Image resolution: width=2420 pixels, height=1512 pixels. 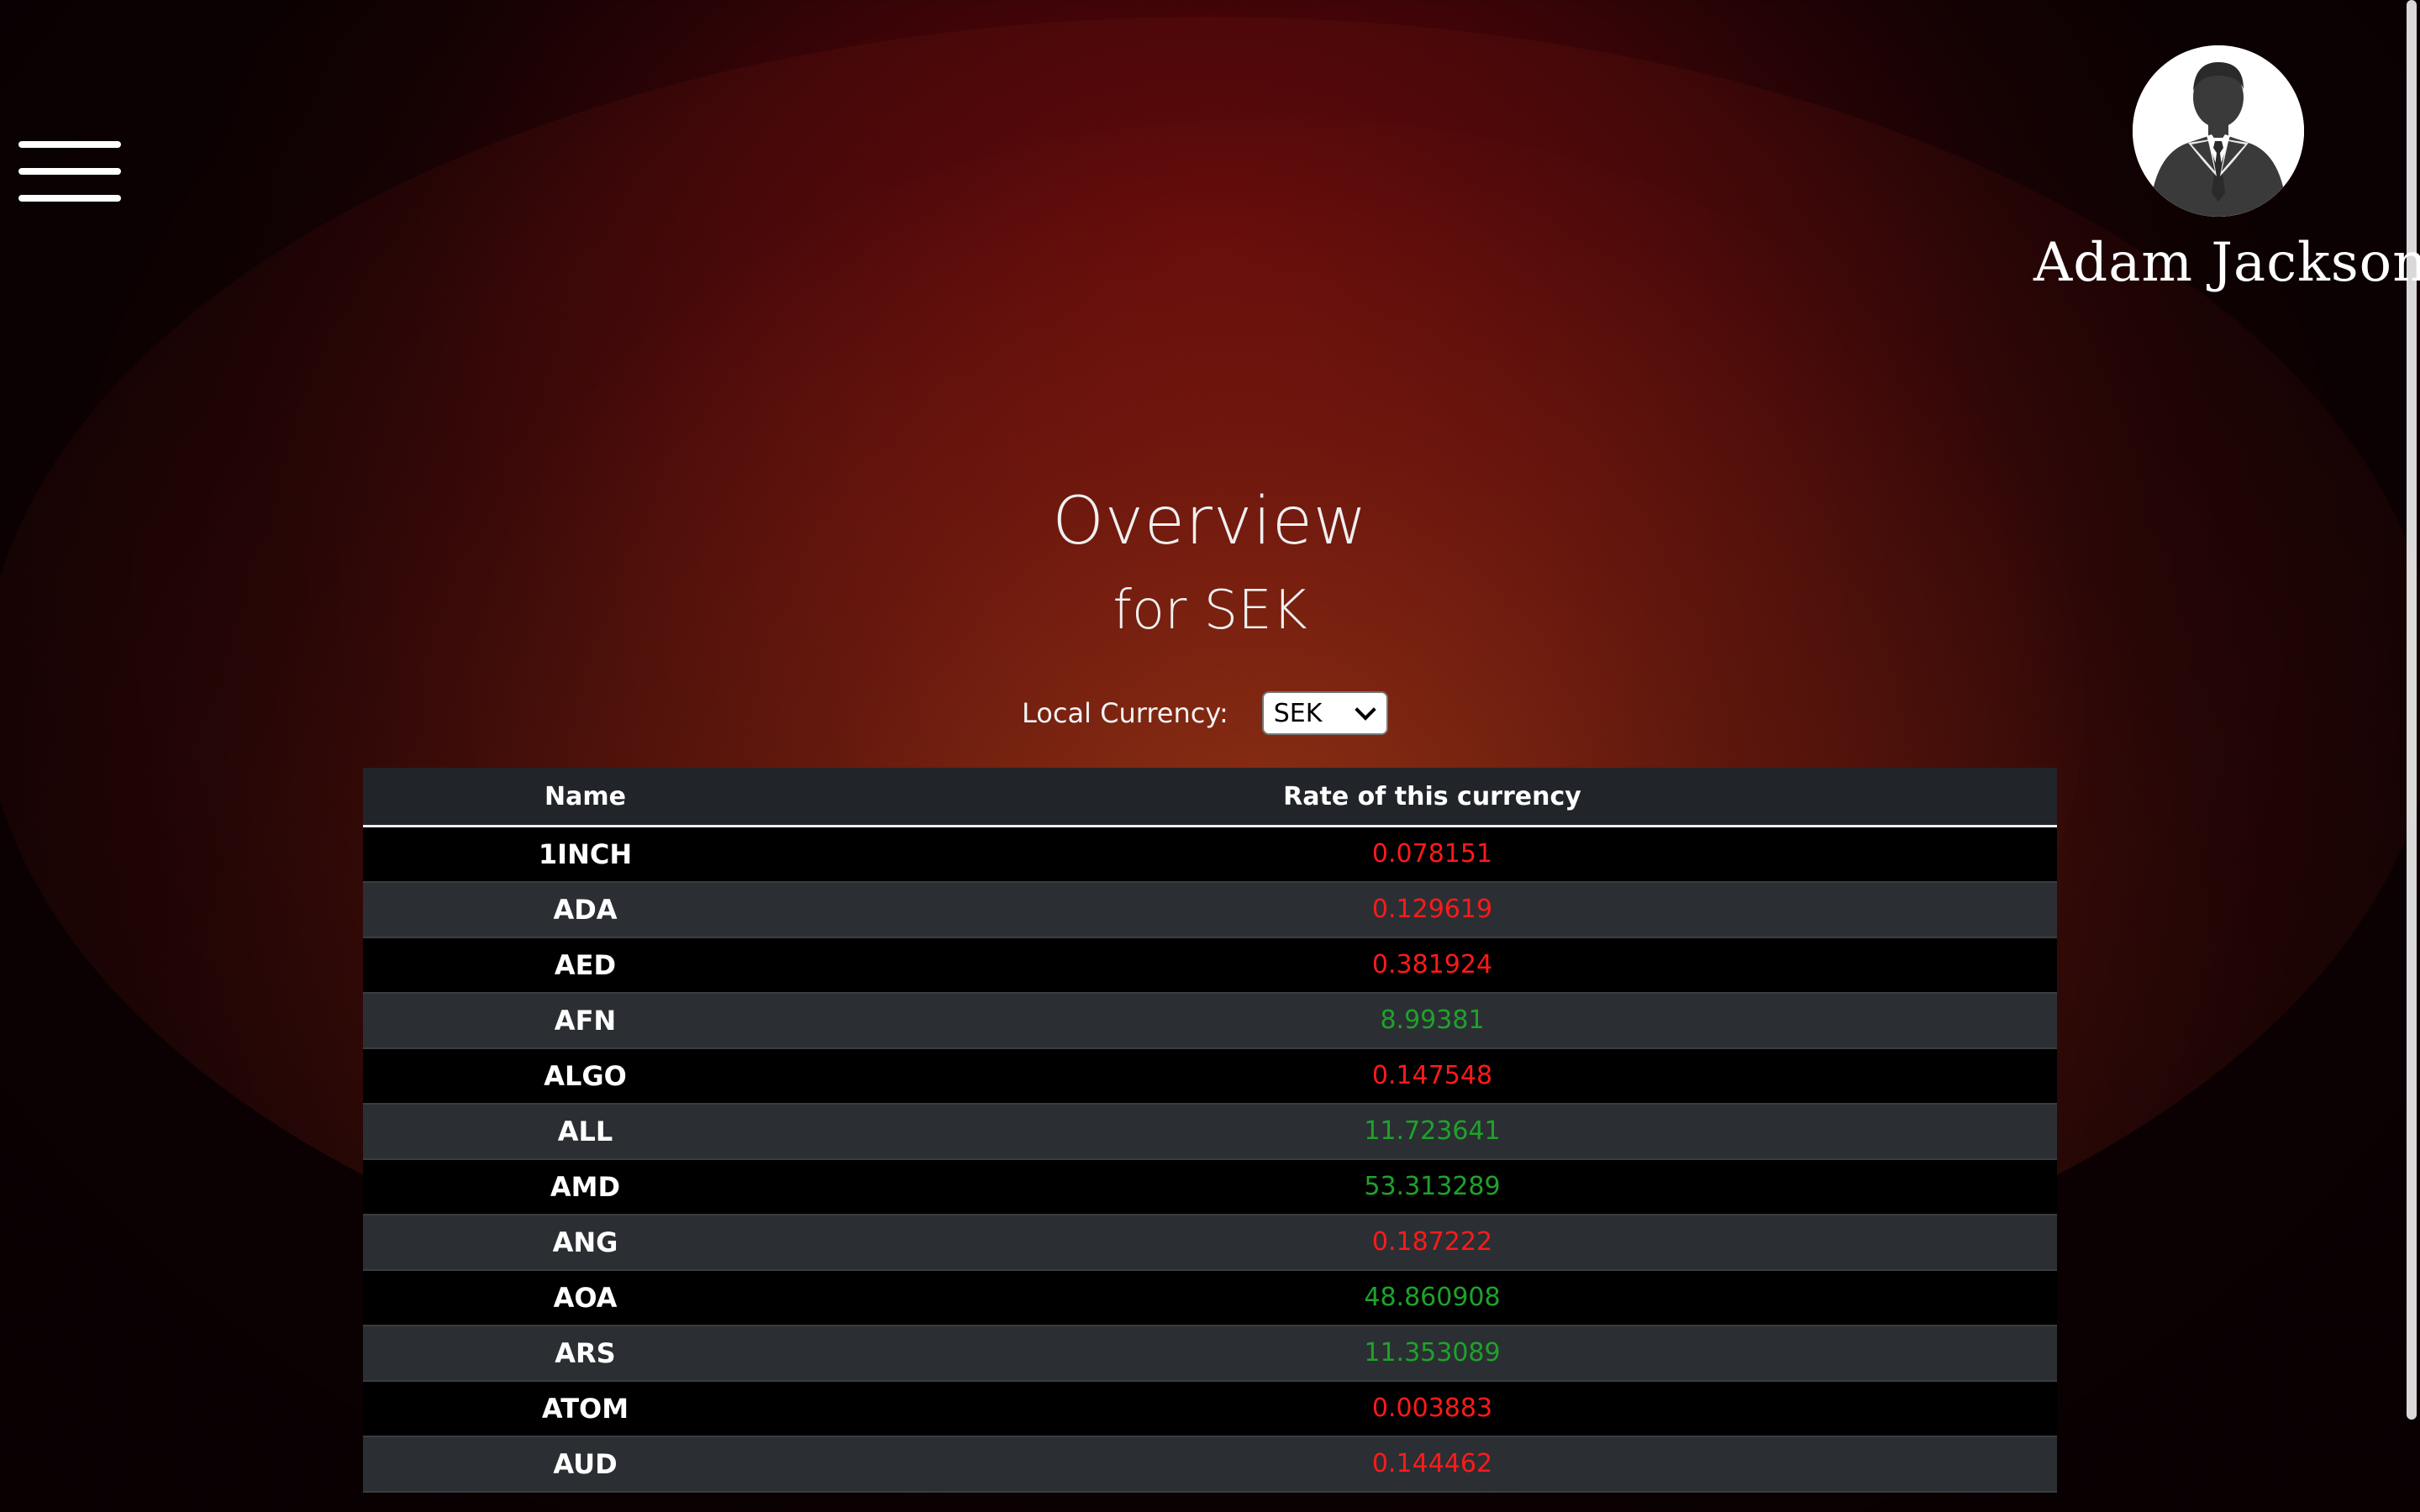 I want to click on currency-name: AOA, so click(x=585, y=1297).